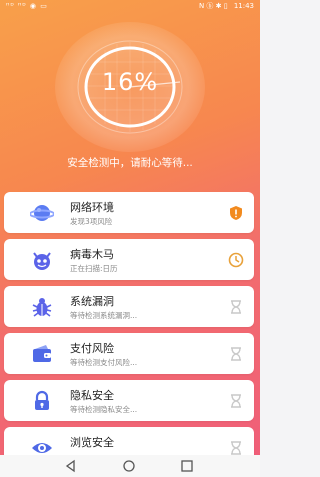 Image resolution: width=320 pixels, height=477 pixels. I want to click on scan-item-title: 网络环境, so click(92, 207).